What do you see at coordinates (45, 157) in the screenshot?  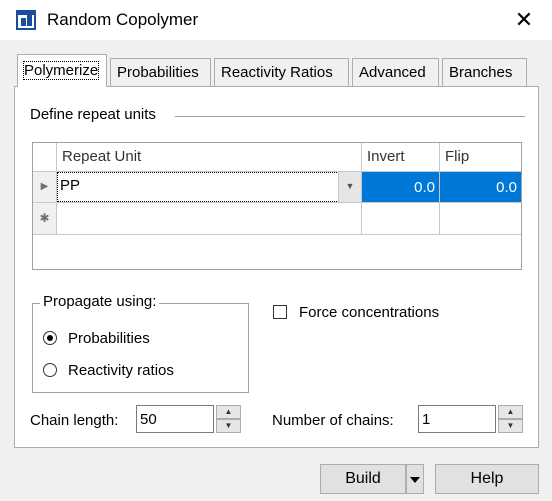 I see `grid-corner` at bounding box center [45, 157].